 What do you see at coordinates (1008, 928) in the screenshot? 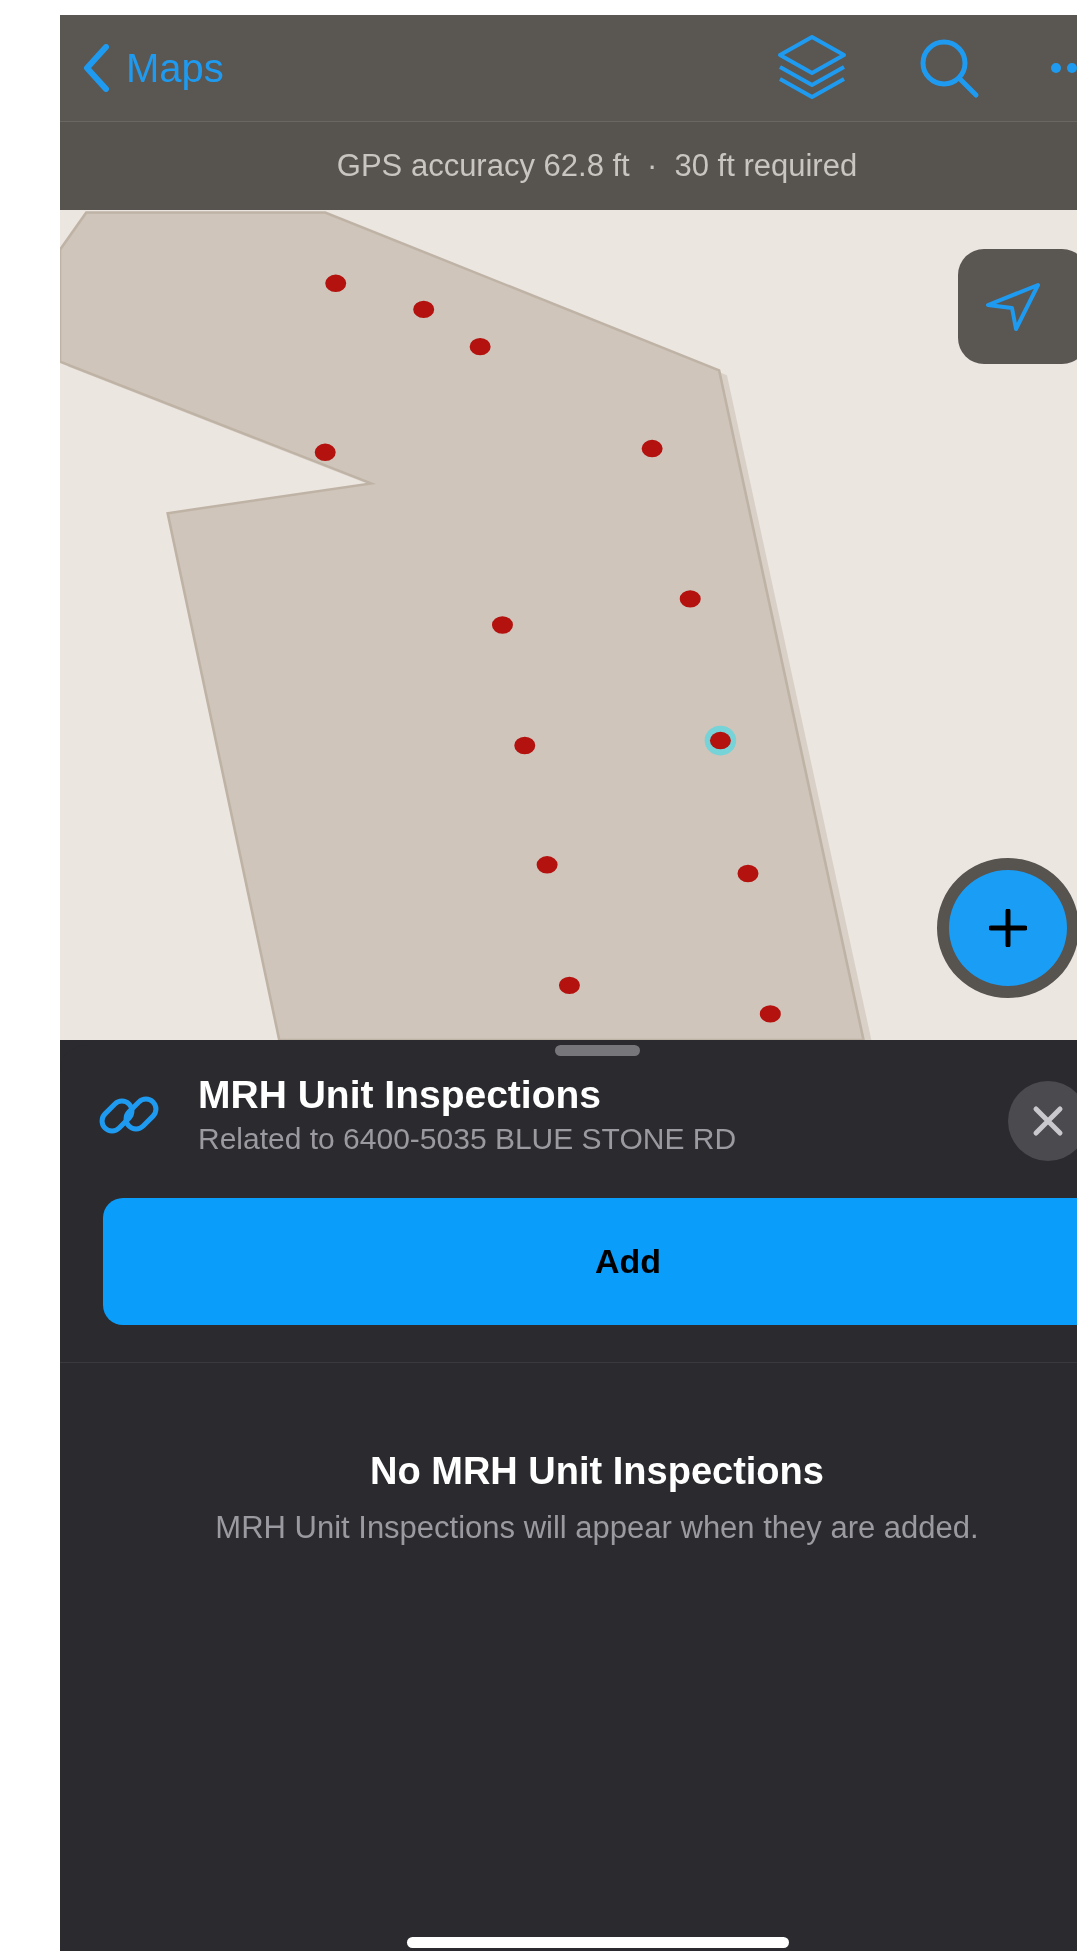
I see `plus-icon` at bounding box center [1008, 928].